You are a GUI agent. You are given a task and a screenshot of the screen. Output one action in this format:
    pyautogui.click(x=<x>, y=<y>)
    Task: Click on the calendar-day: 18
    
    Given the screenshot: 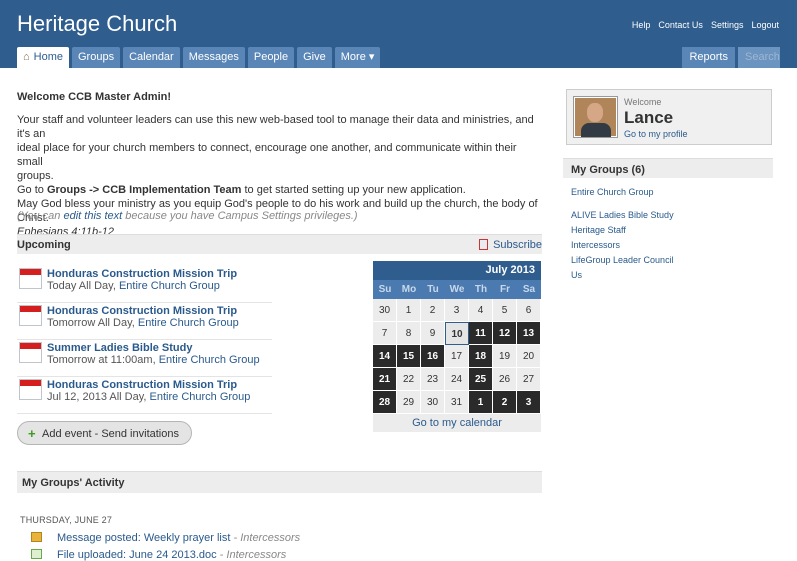 What is the action you would take?
    pyautogui.click(x=481, y=356)
    